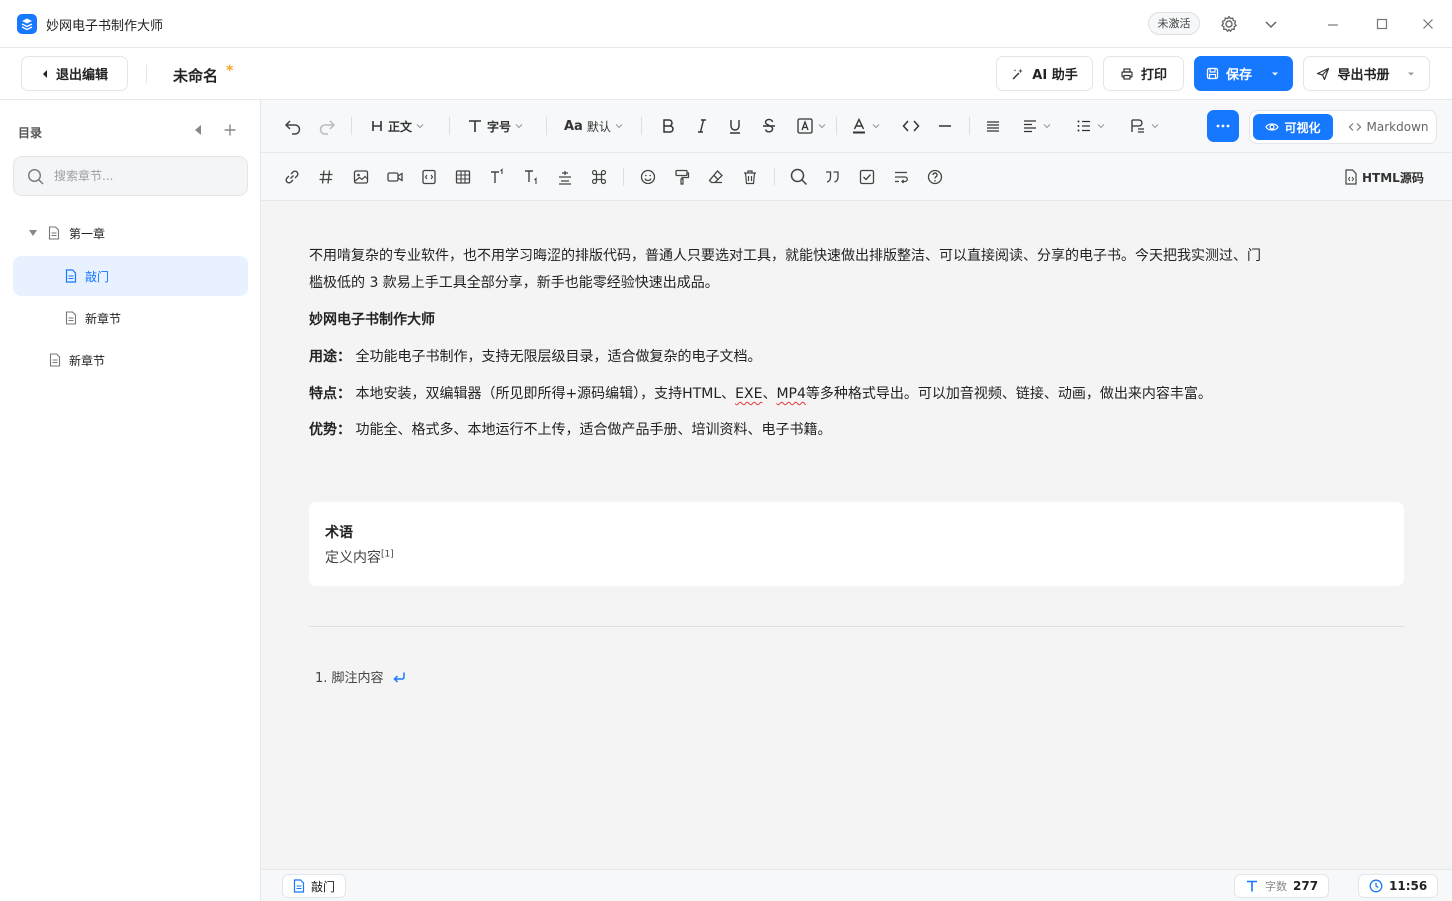 The height and width of the screenshot is (901, 1452). I want to click on export-book-button: 导出书册, so click(1366, 73).